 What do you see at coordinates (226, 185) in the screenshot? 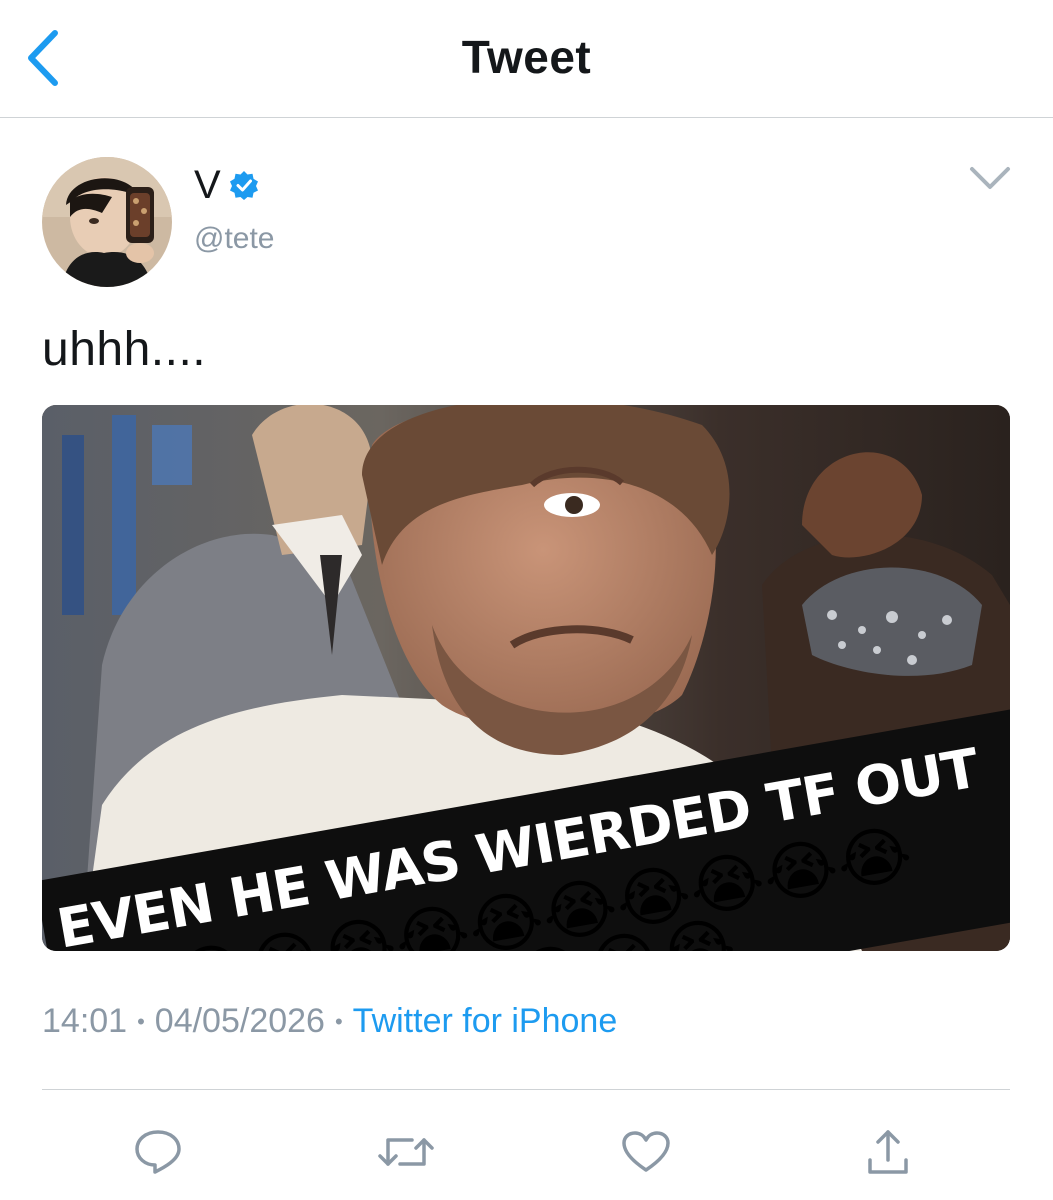
I see `author-name-row: V` at bounding box center [226, 185].